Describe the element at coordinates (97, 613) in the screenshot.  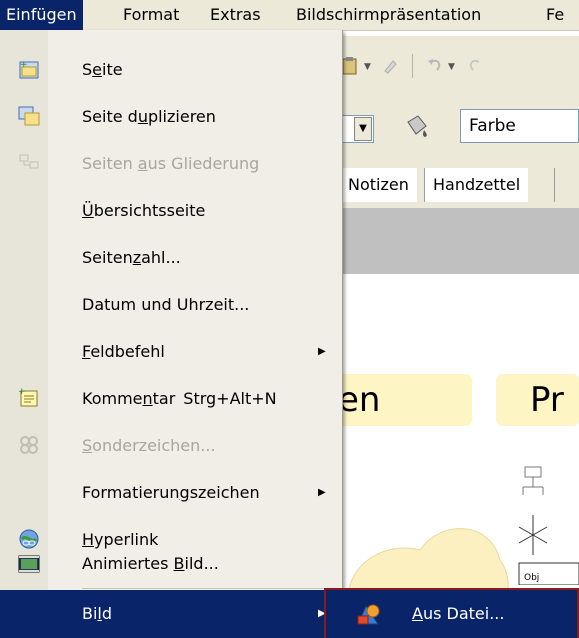
I see `menu-item-label: Bild` at that location.